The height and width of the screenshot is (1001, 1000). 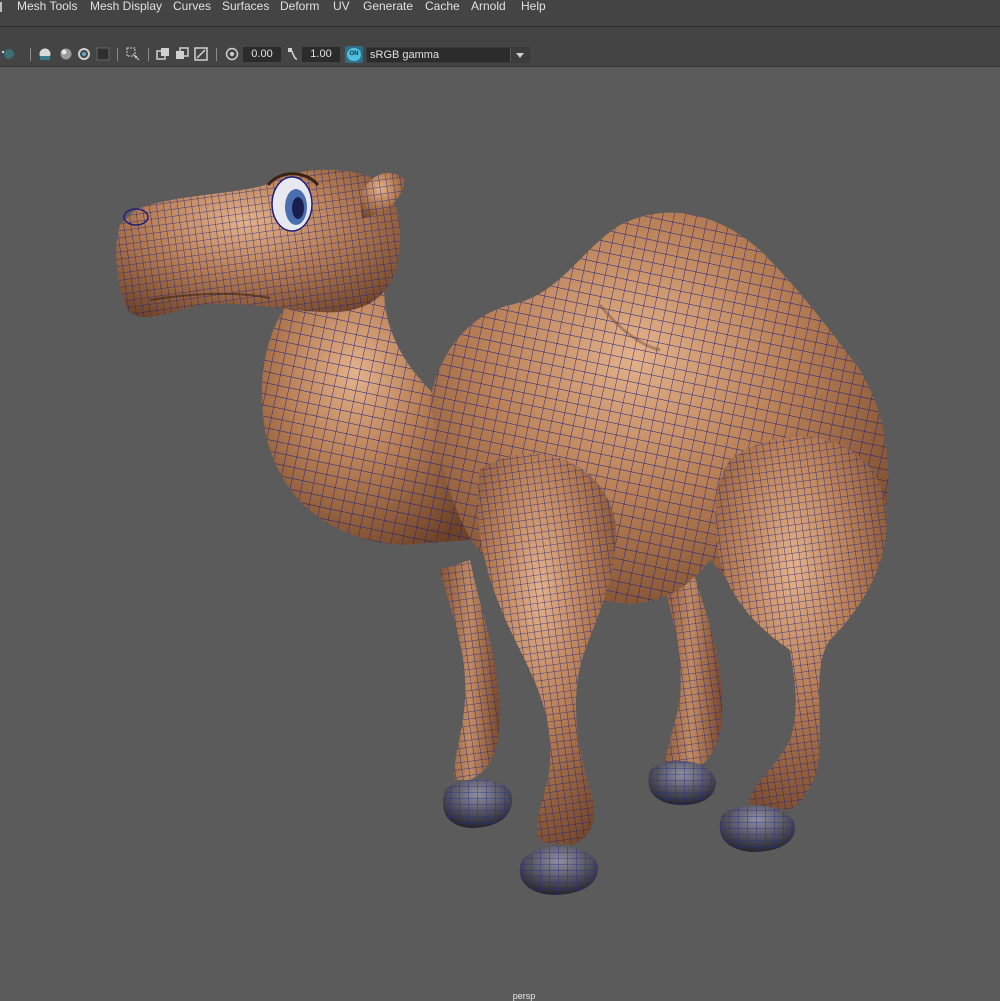 I want to click on color-management-badge: ON, so click(x=354, y=54).